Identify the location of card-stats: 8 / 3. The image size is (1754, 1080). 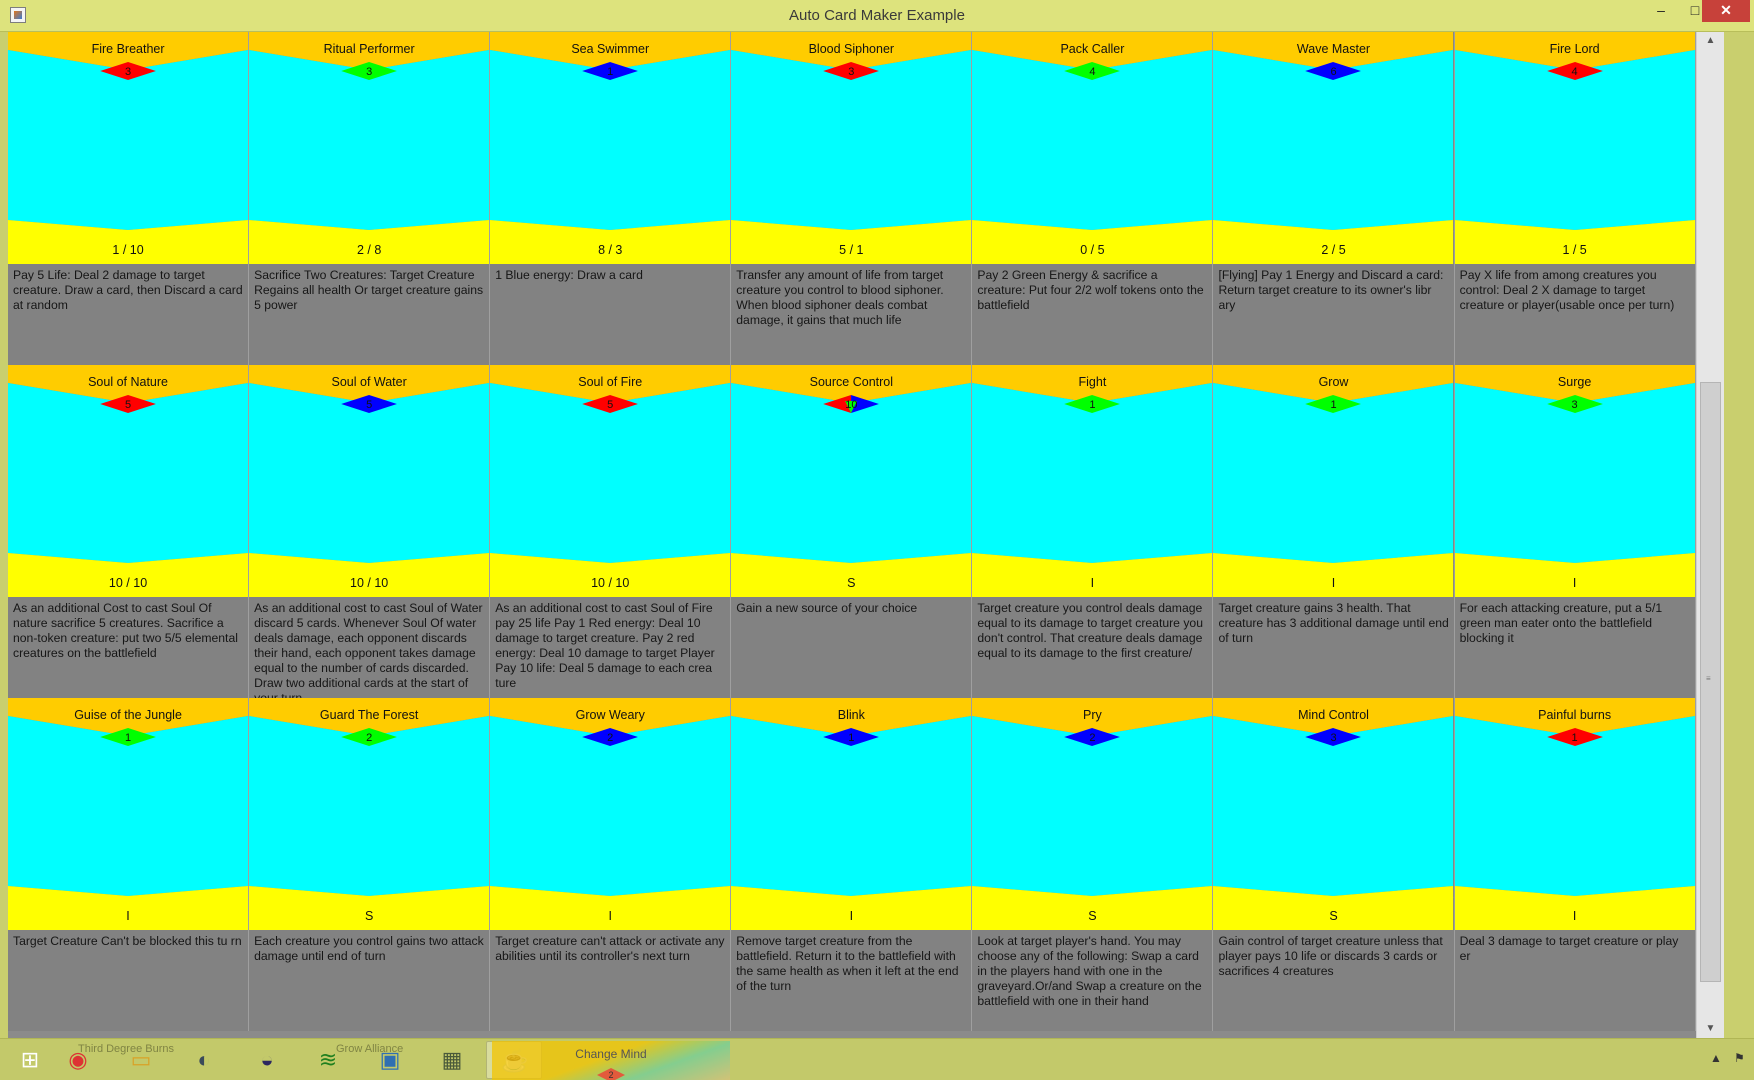
(610, 250).